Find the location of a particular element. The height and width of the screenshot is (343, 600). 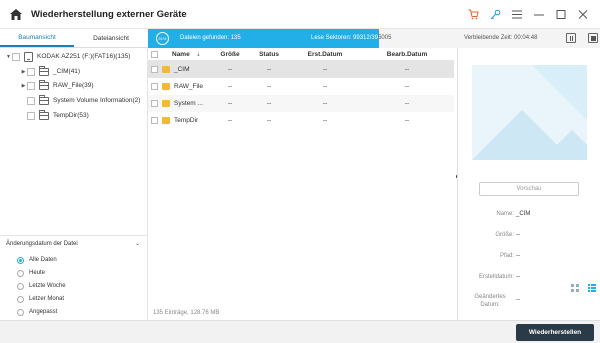

key-icon is located at coordinates (495, 15).